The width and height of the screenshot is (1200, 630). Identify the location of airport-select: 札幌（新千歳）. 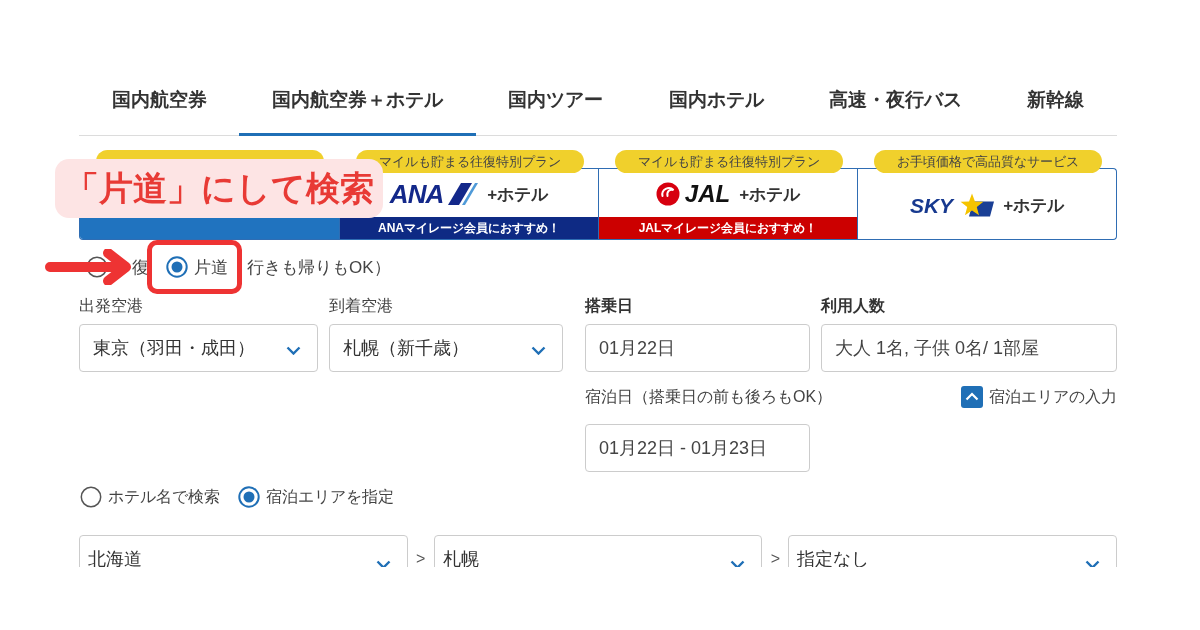
(446, 348).